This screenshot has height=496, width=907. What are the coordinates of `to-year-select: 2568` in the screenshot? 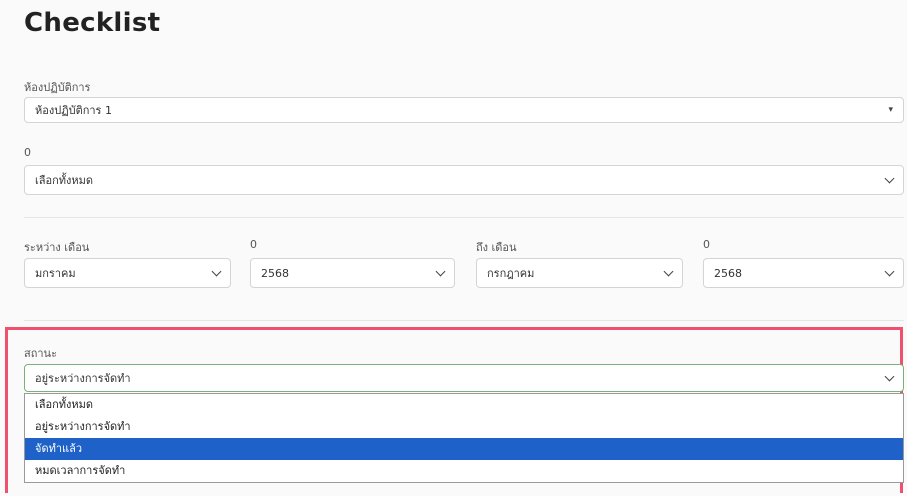 It's located at (803, 273).